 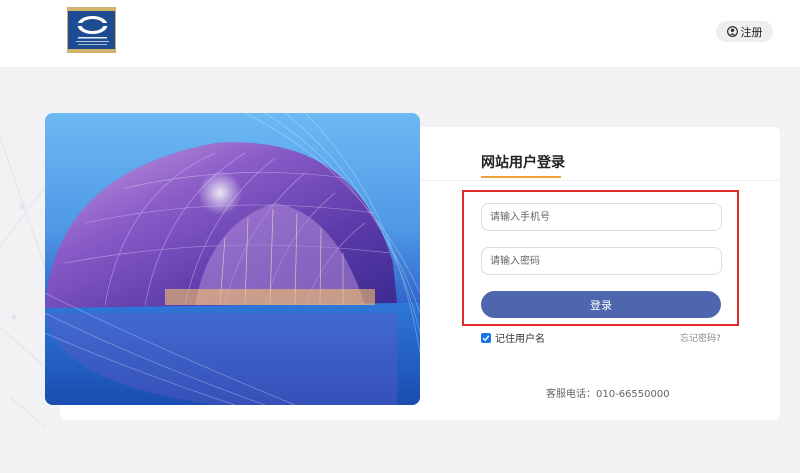 I want to click on service-phone: 客服电话：010-66550000, so click(x=608, y=394).